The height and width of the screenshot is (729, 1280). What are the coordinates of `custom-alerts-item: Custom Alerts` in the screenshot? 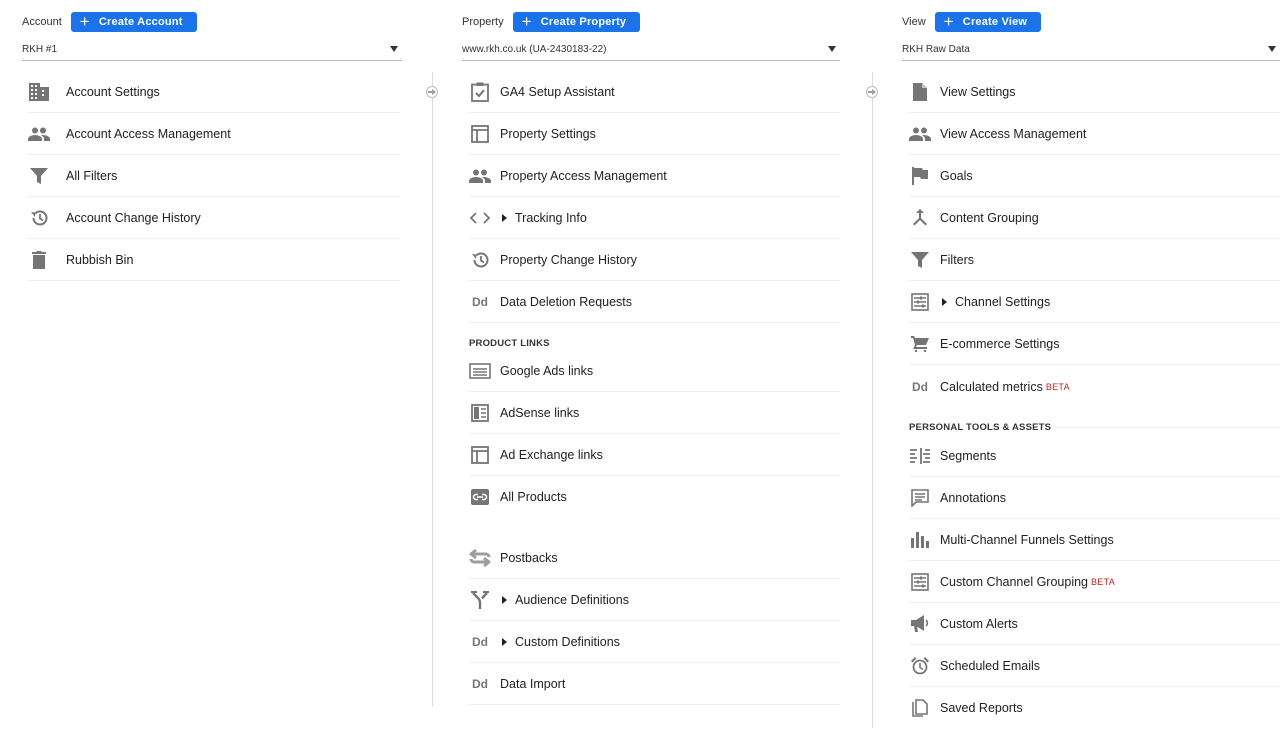 It's located at (1094, 624).